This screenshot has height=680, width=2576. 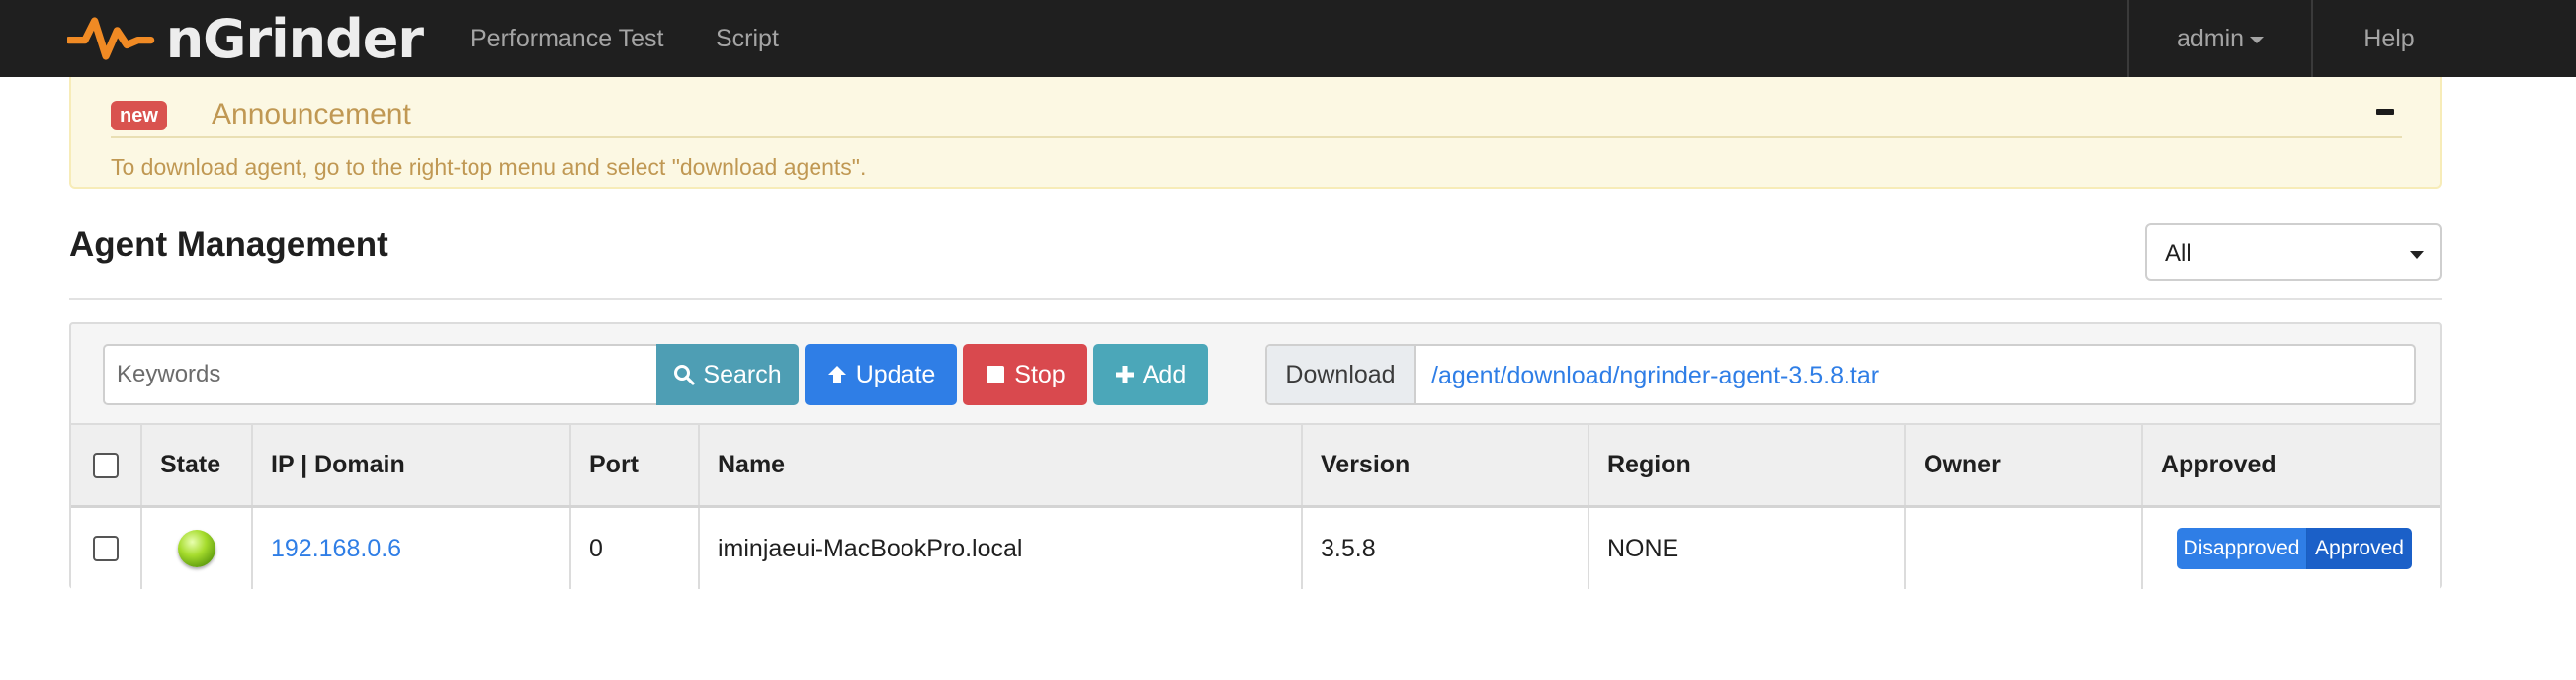 I want to click on header-state-label: State, so click(x=190, y=464).